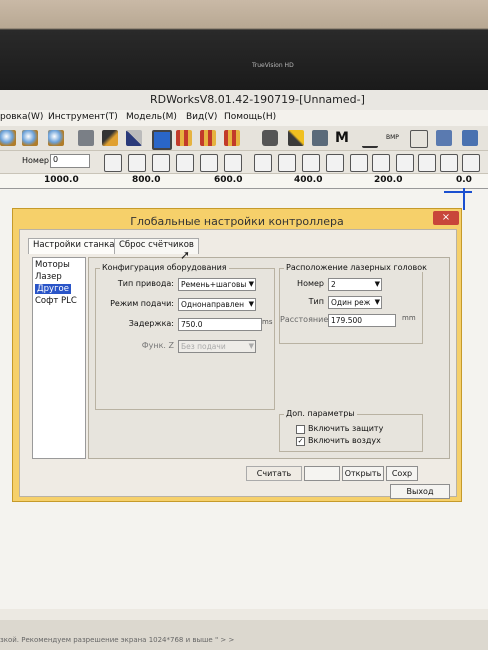  Describe the element at coordinates (35, 160) in the screenshot. I see `number-label: Номер` at that location.